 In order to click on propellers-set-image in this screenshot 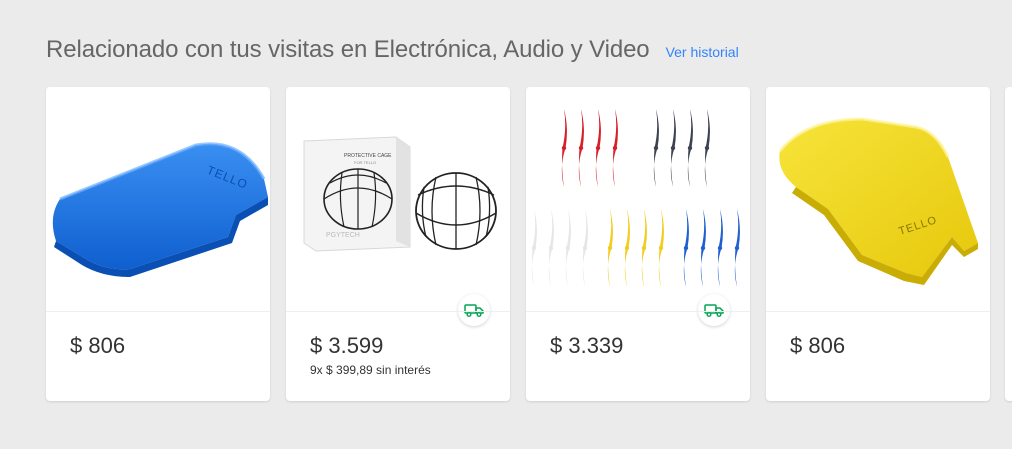, I will do `click(635, 198)`.